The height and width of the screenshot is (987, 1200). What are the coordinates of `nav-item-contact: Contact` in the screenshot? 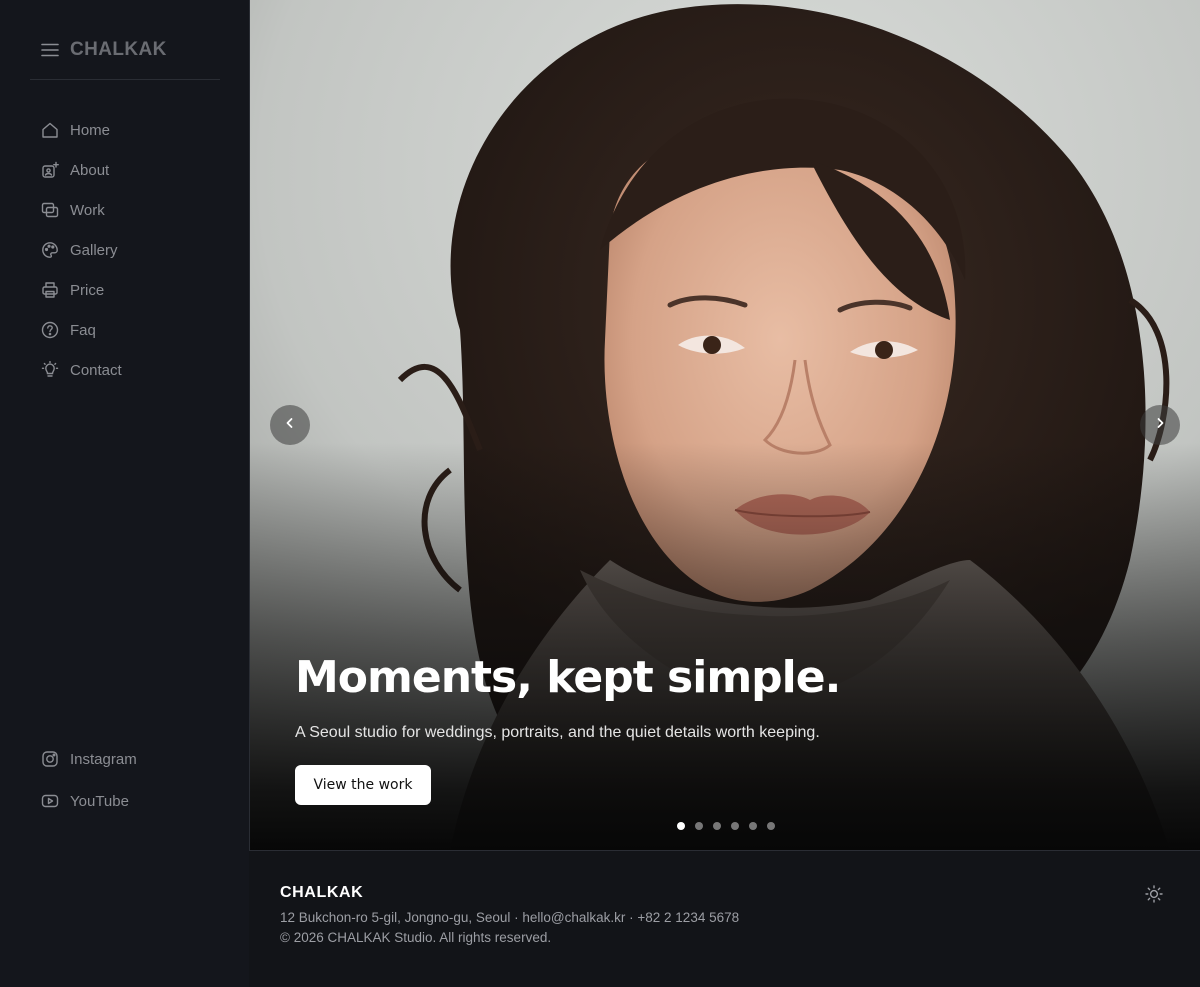 It's located at (125, 370).